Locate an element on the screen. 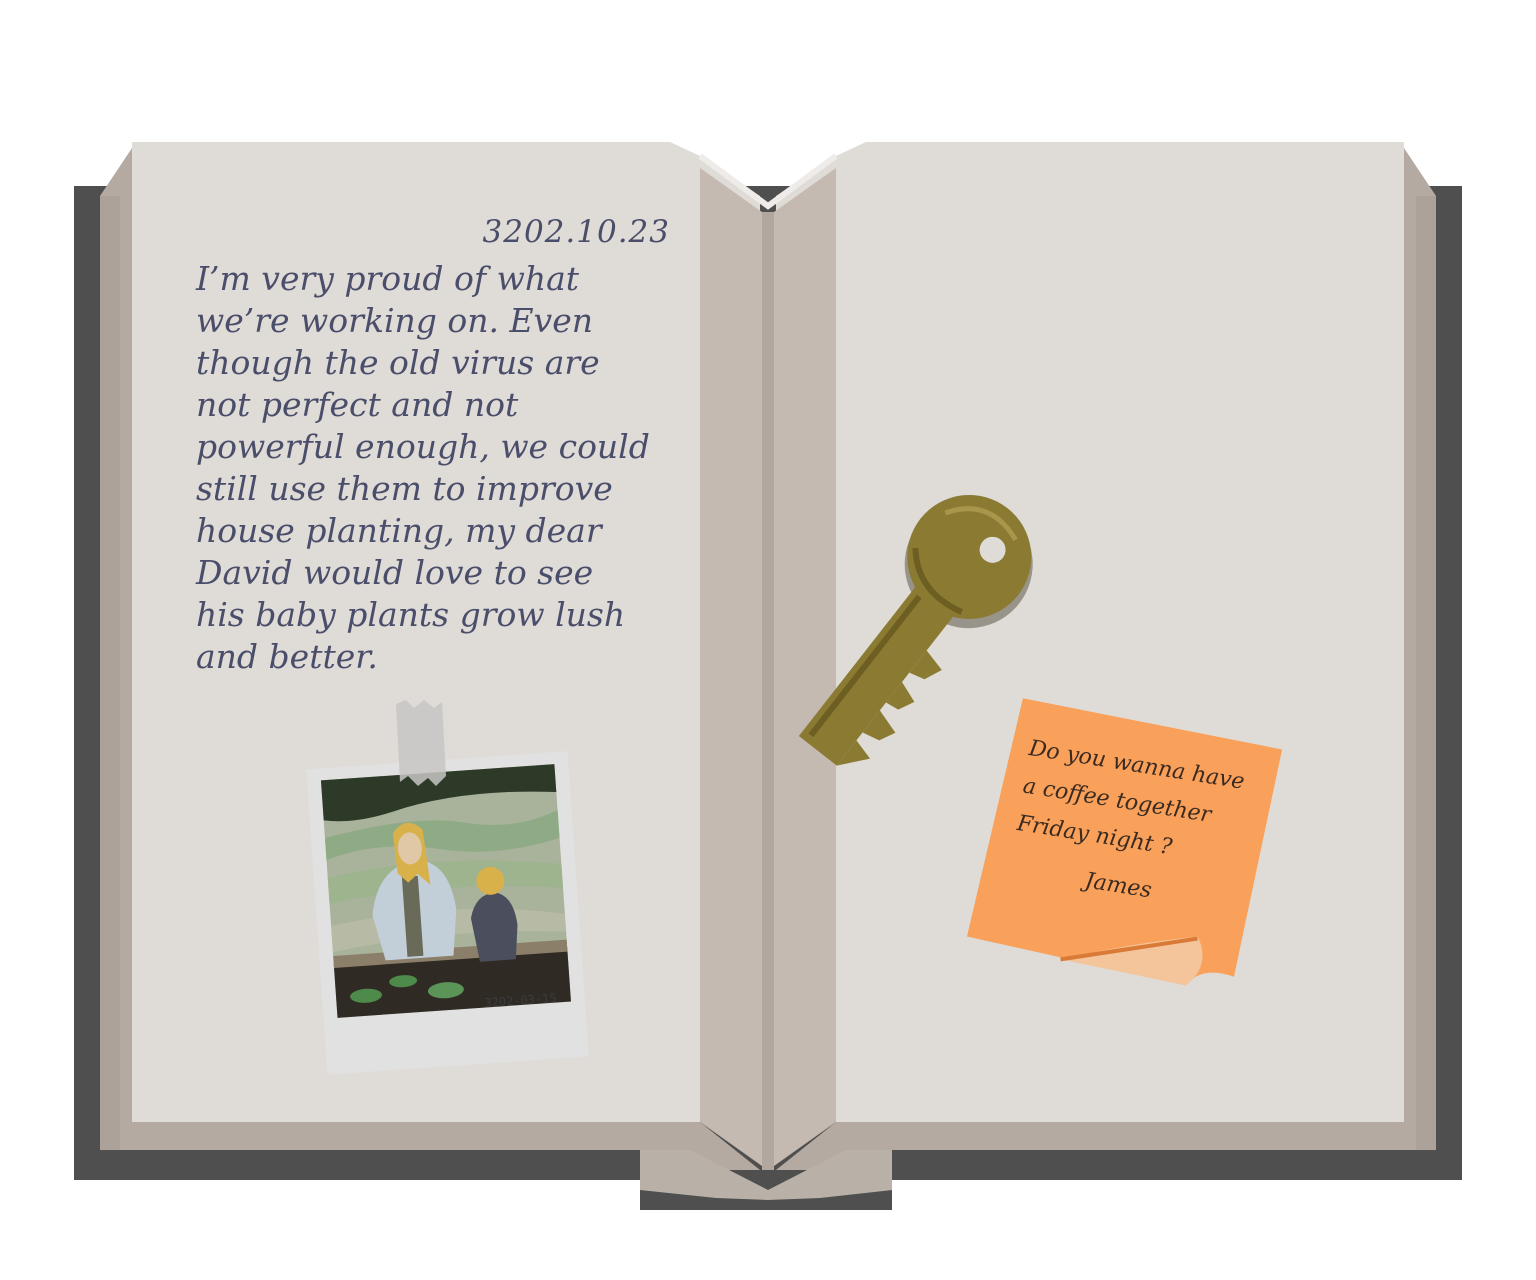 The height and width of the screenshot is (1280, 1536). polaroid-photo is located at coordinates (447, 913).